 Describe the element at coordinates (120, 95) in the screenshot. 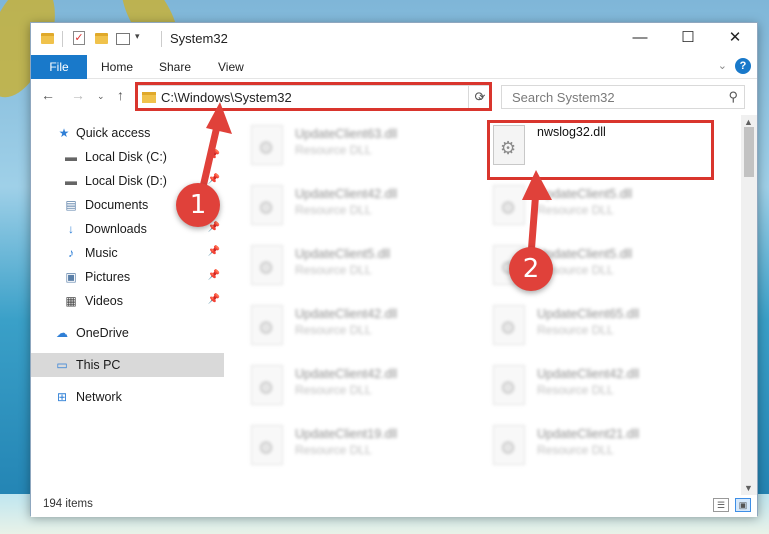

I see `up-arrow-icon: ↑` at that location.